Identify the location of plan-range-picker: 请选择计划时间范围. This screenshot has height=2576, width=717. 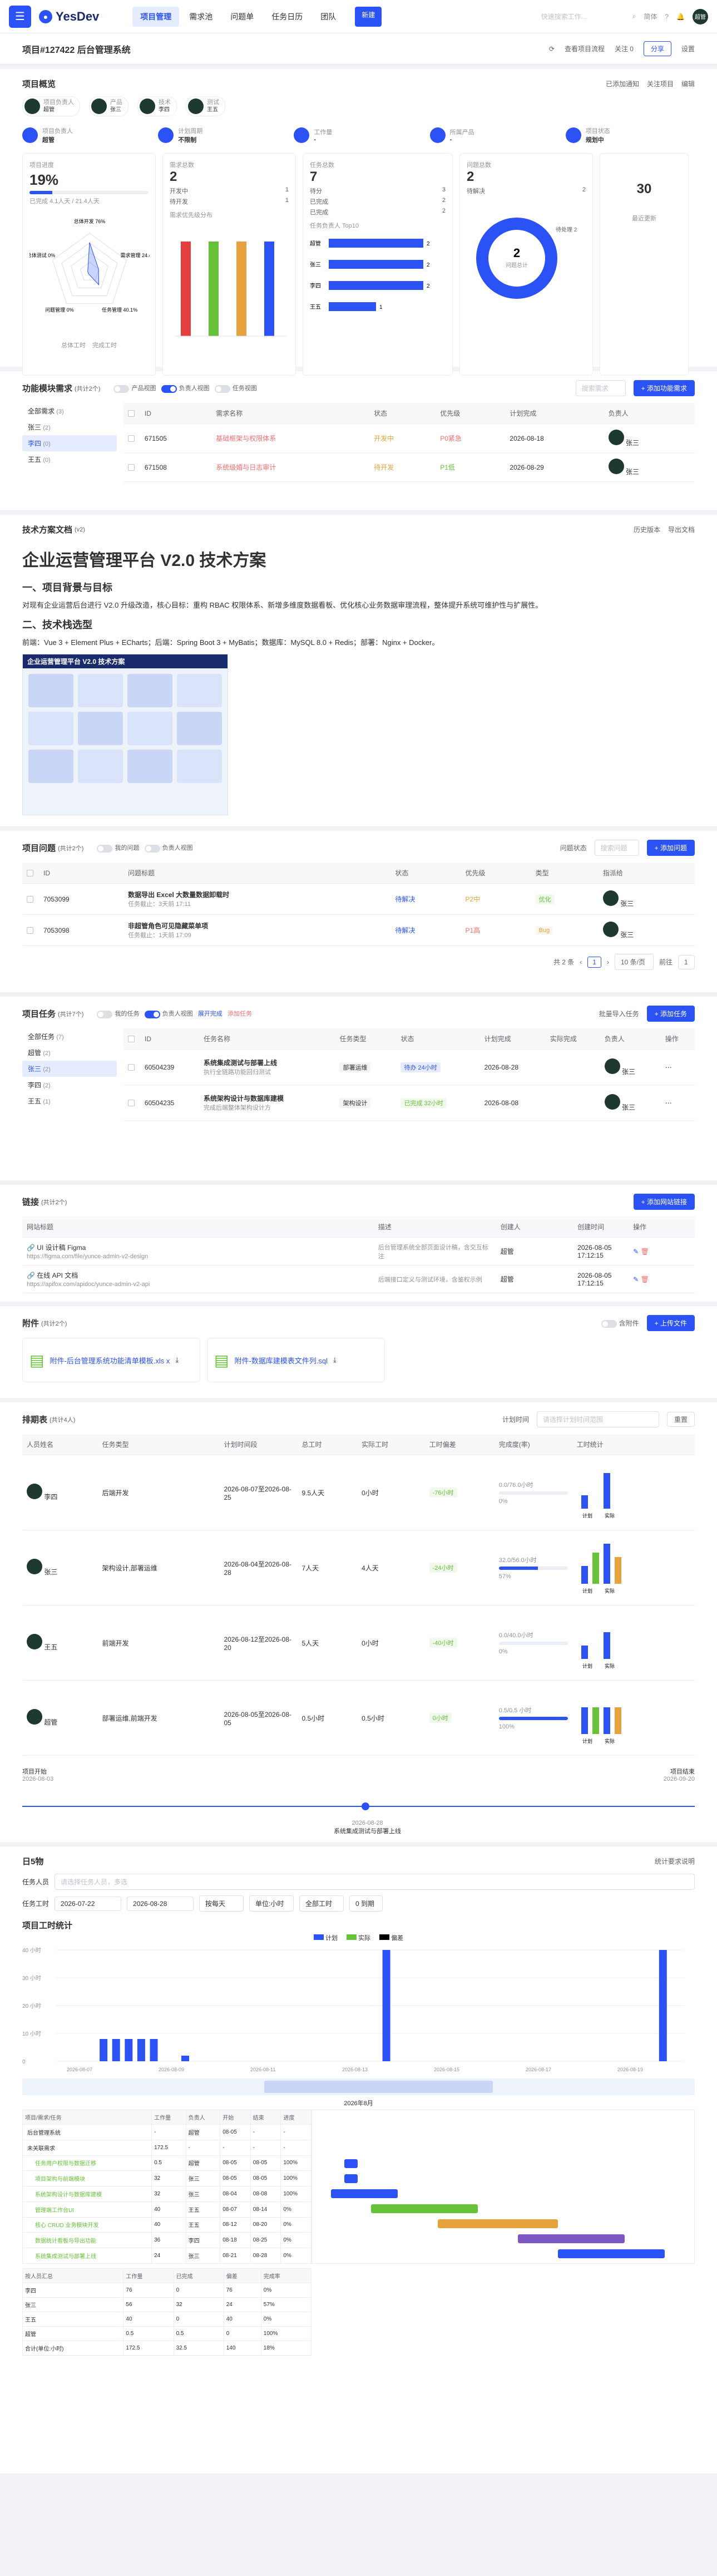
(597, 1419).